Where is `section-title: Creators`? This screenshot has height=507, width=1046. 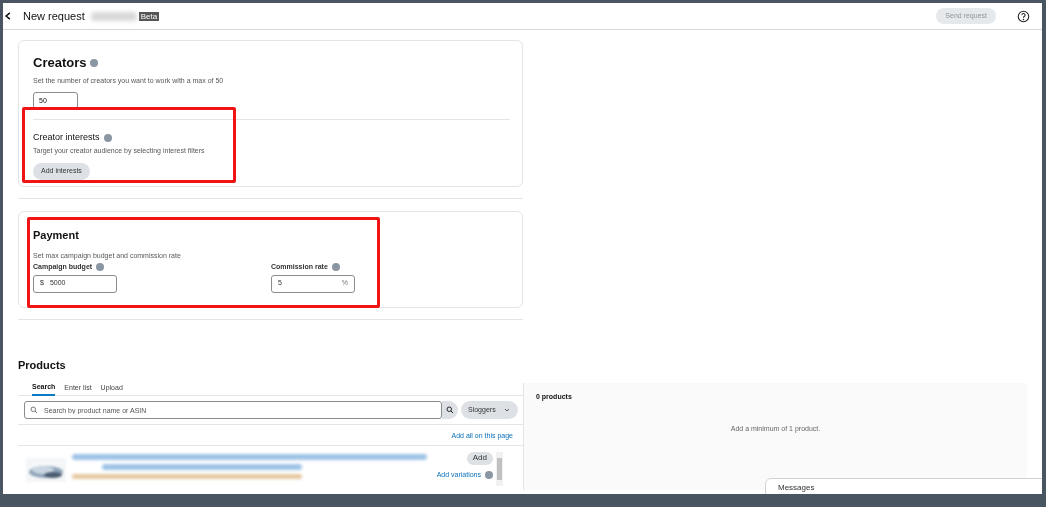
section-title: Creators is located at coordinates (60, 63).